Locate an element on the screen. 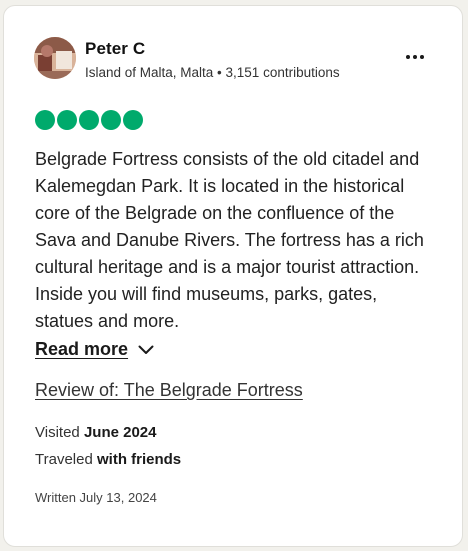  more-options-button is located at coordinates (415, 57).